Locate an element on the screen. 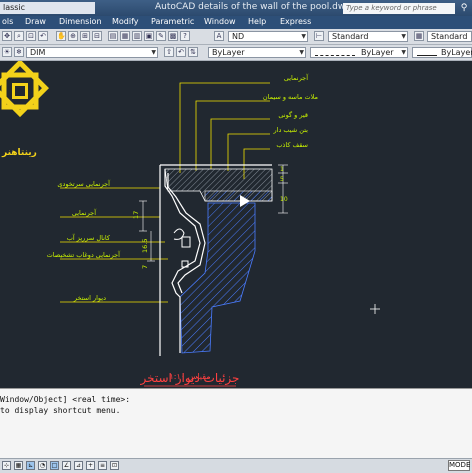  calculator-icon: ▩ is located at coordinates (173, 36).